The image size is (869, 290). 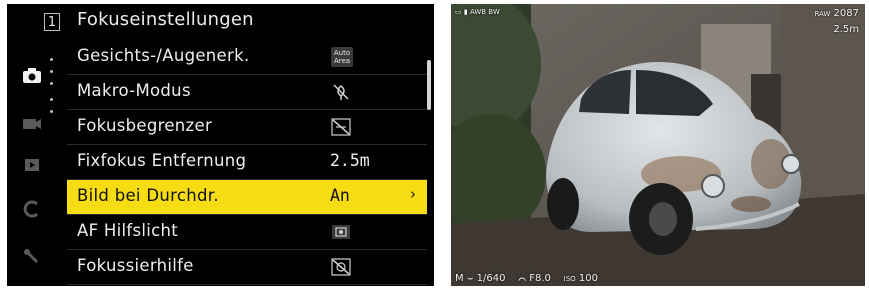 I want to click on shutter-speed: 1/640, so click(x=491, y=278).